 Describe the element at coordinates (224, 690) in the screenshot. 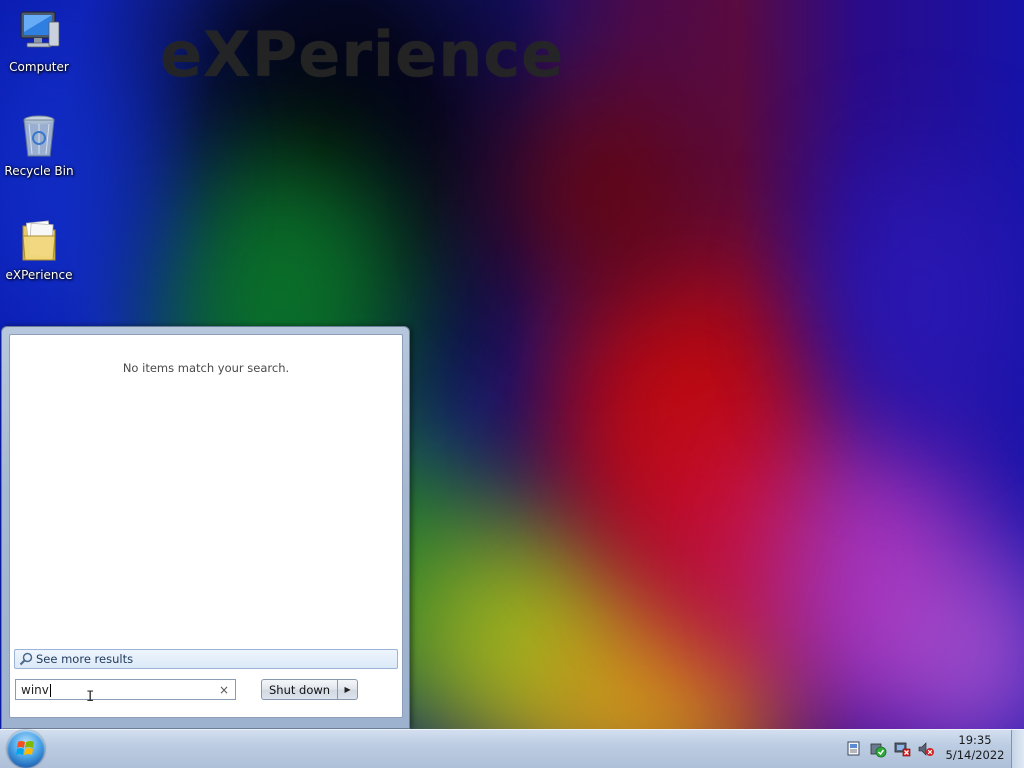

I see `clear-search-icon: ×` at that location.